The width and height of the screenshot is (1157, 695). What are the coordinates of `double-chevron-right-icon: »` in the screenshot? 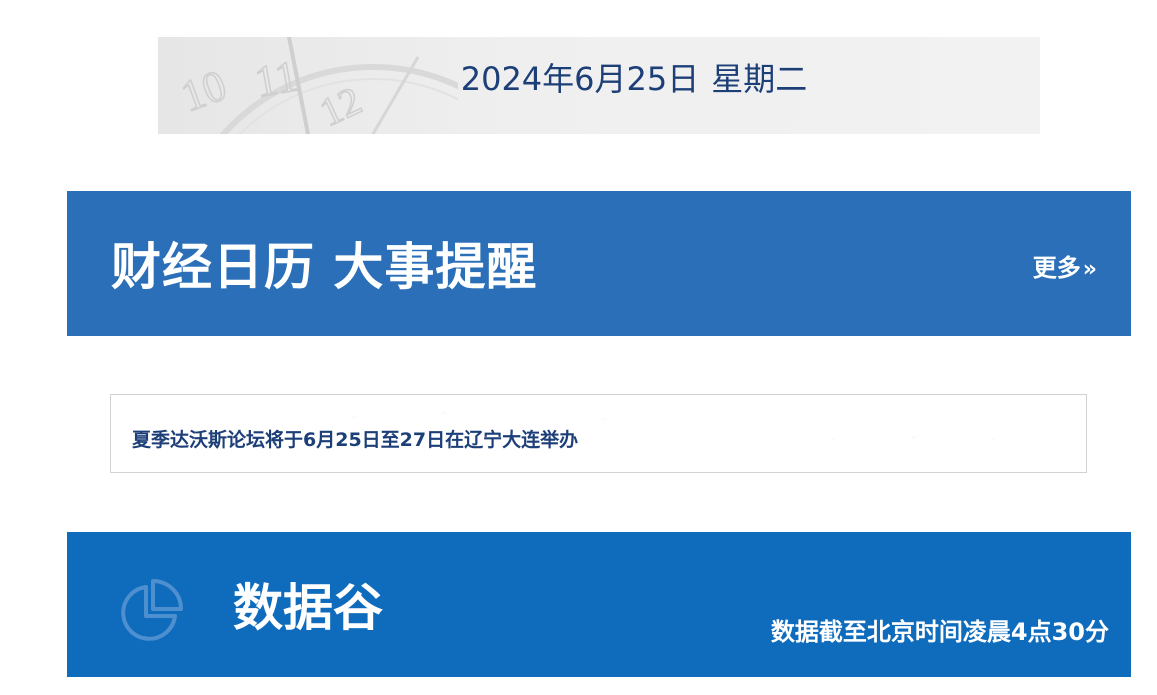 It's located at (1089, 269).